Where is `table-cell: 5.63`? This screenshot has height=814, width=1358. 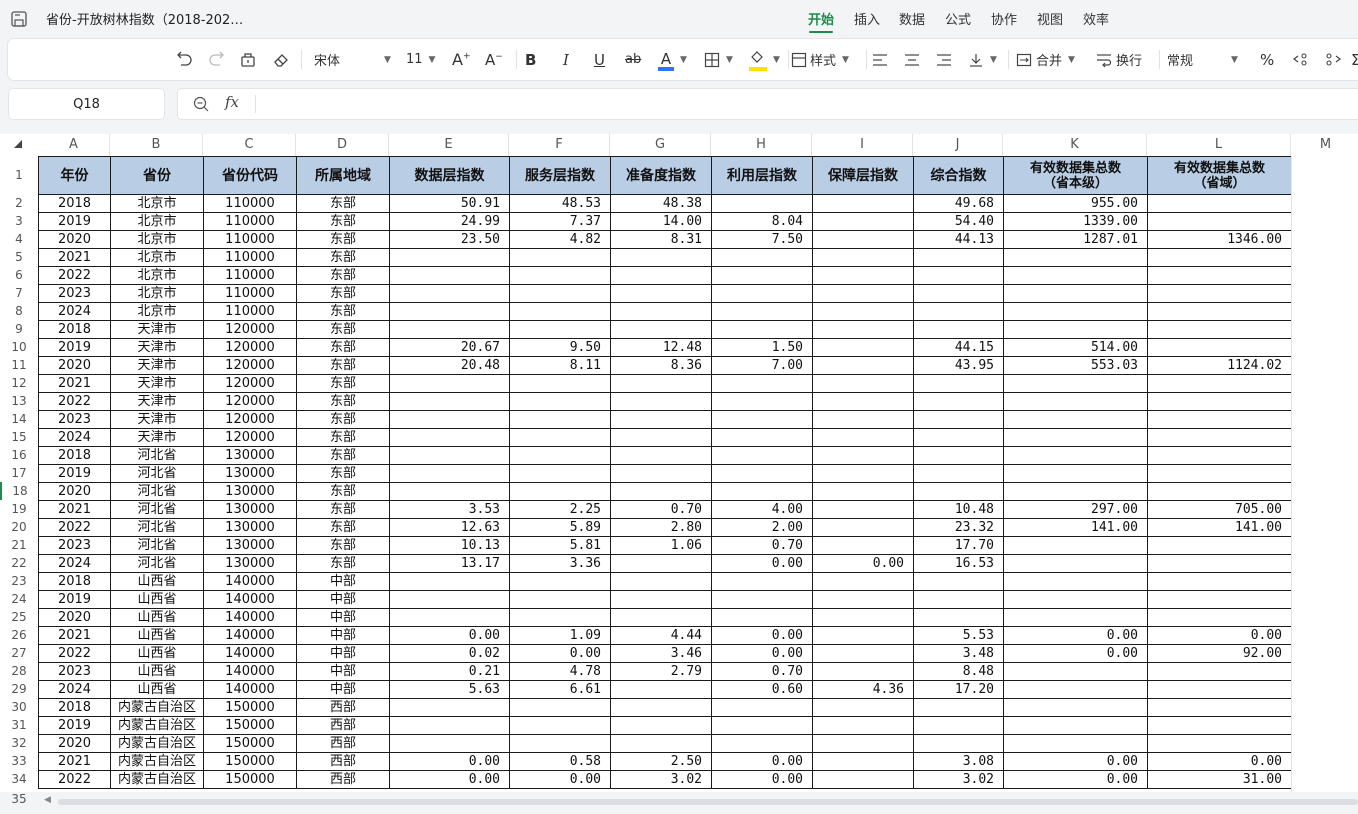
table-cell: 5.63 is located at coordinates (449, 689).